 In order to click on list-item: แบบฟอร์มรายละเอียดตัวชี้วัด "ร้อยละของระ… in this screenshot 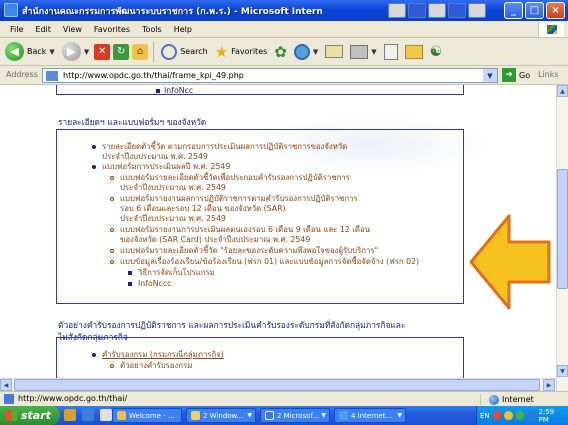, I will do `click(249, 251)`.